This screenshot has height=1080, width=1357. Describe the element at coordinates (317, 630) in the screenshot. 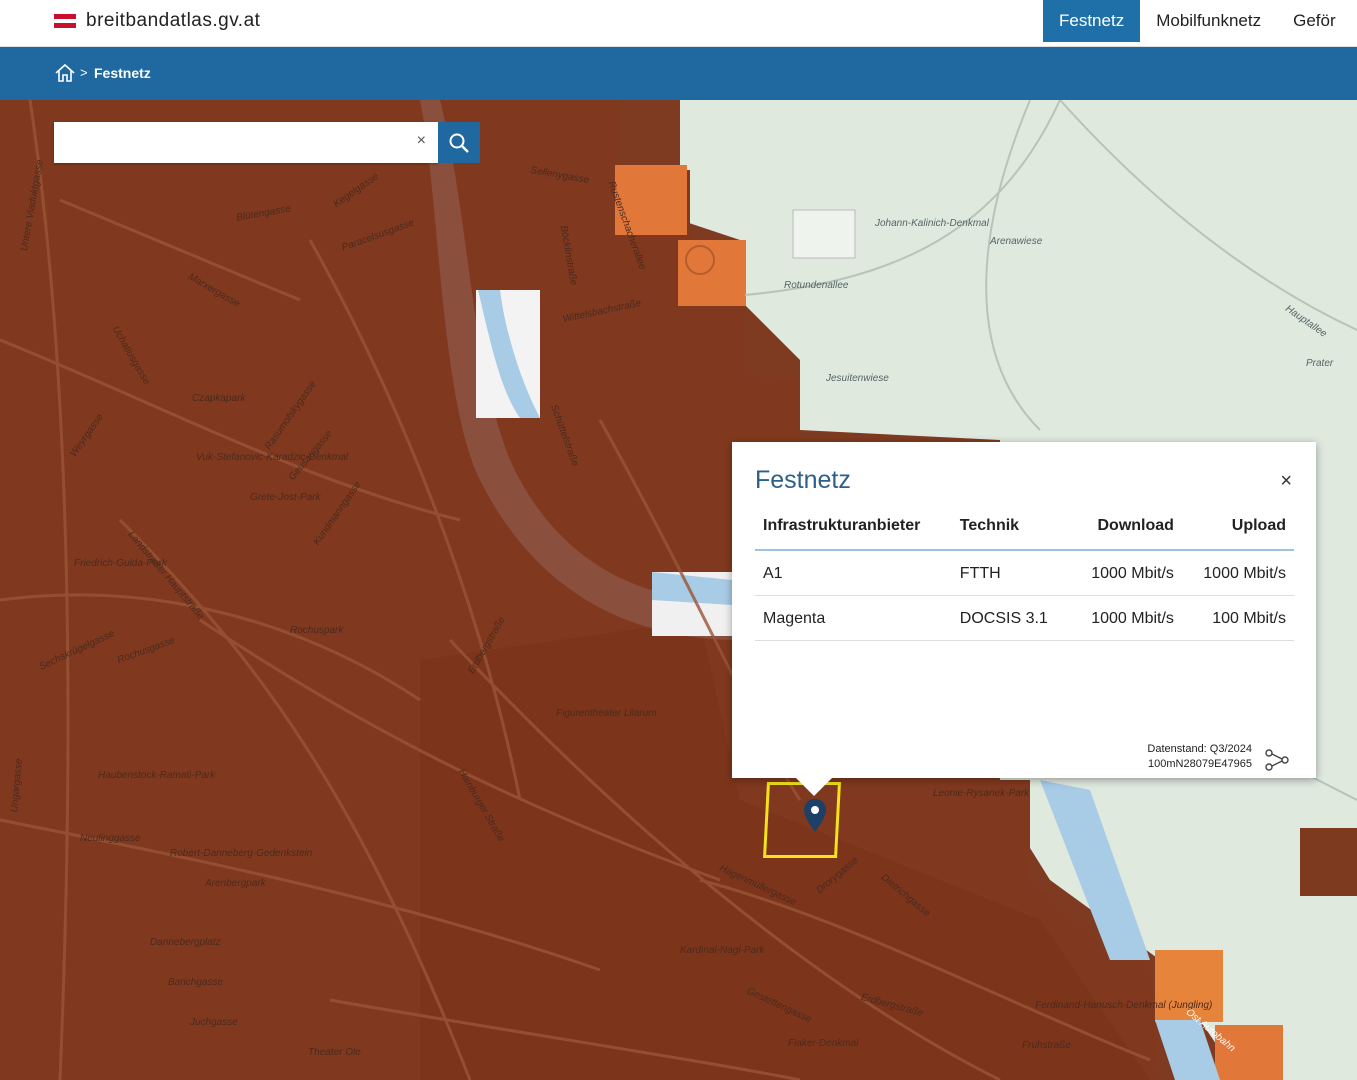

I see `map-label: Rochuspark` at that location.